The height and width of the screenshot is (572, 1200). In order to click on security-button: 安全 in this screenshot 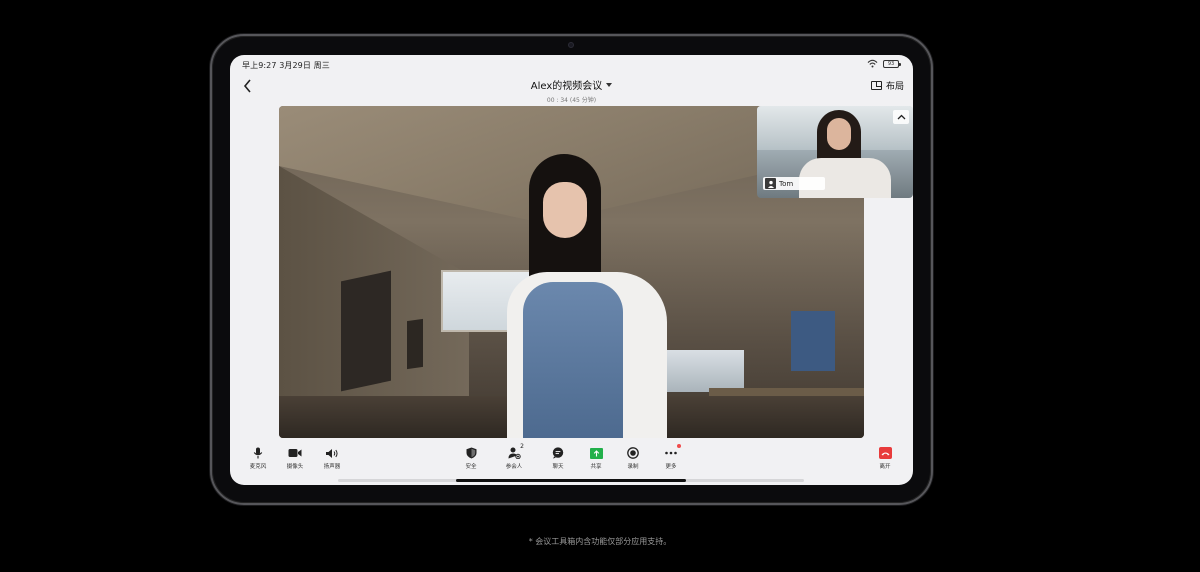, I will do `click(471, 458)`.